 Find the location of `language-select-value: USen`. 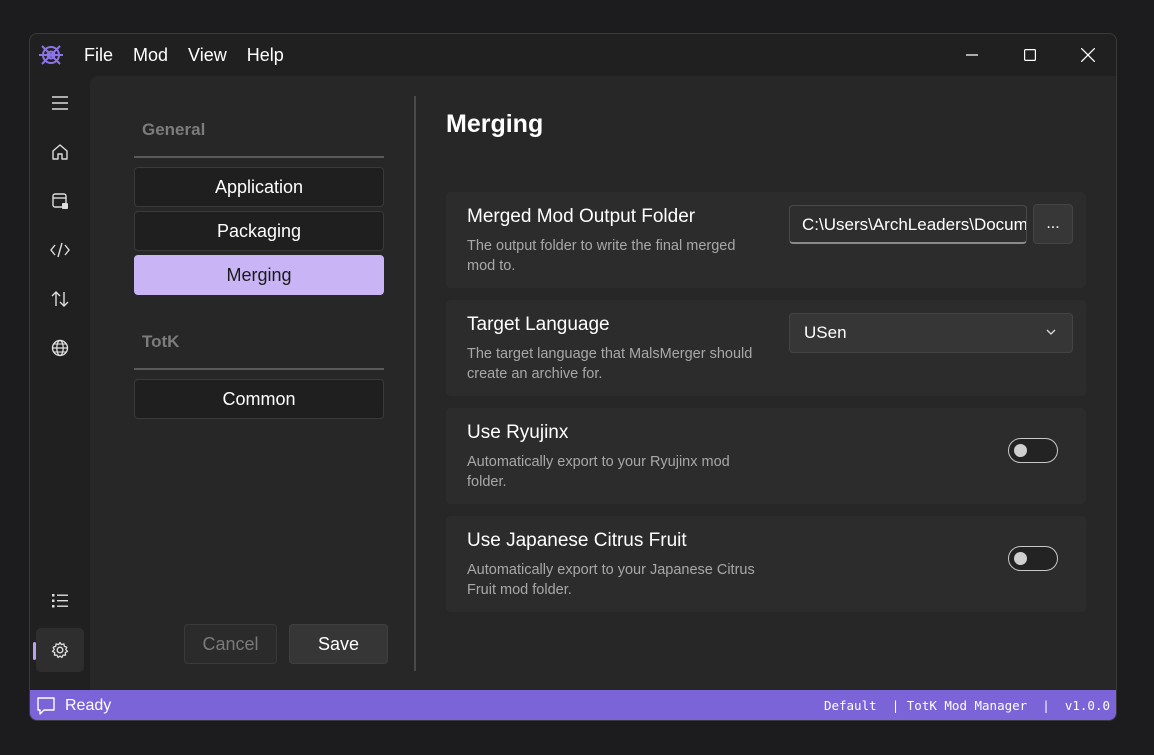

language-select-value: USen is located at coordinates (825, 332).